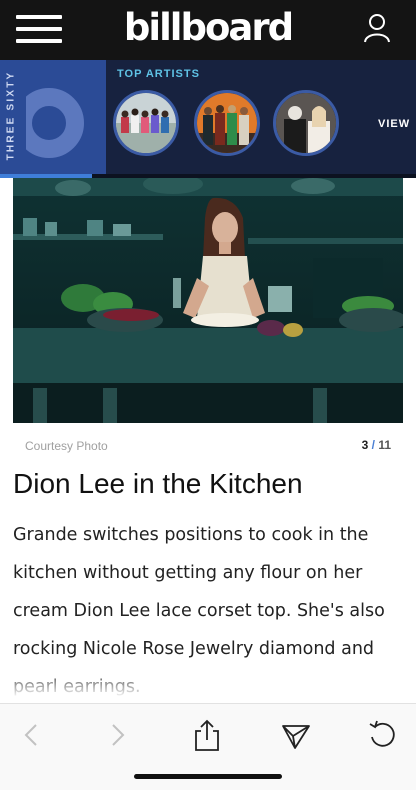  Describe the element at coordinates (227, 123) in the screenshot. I see `artist-avatar-band` at that location.